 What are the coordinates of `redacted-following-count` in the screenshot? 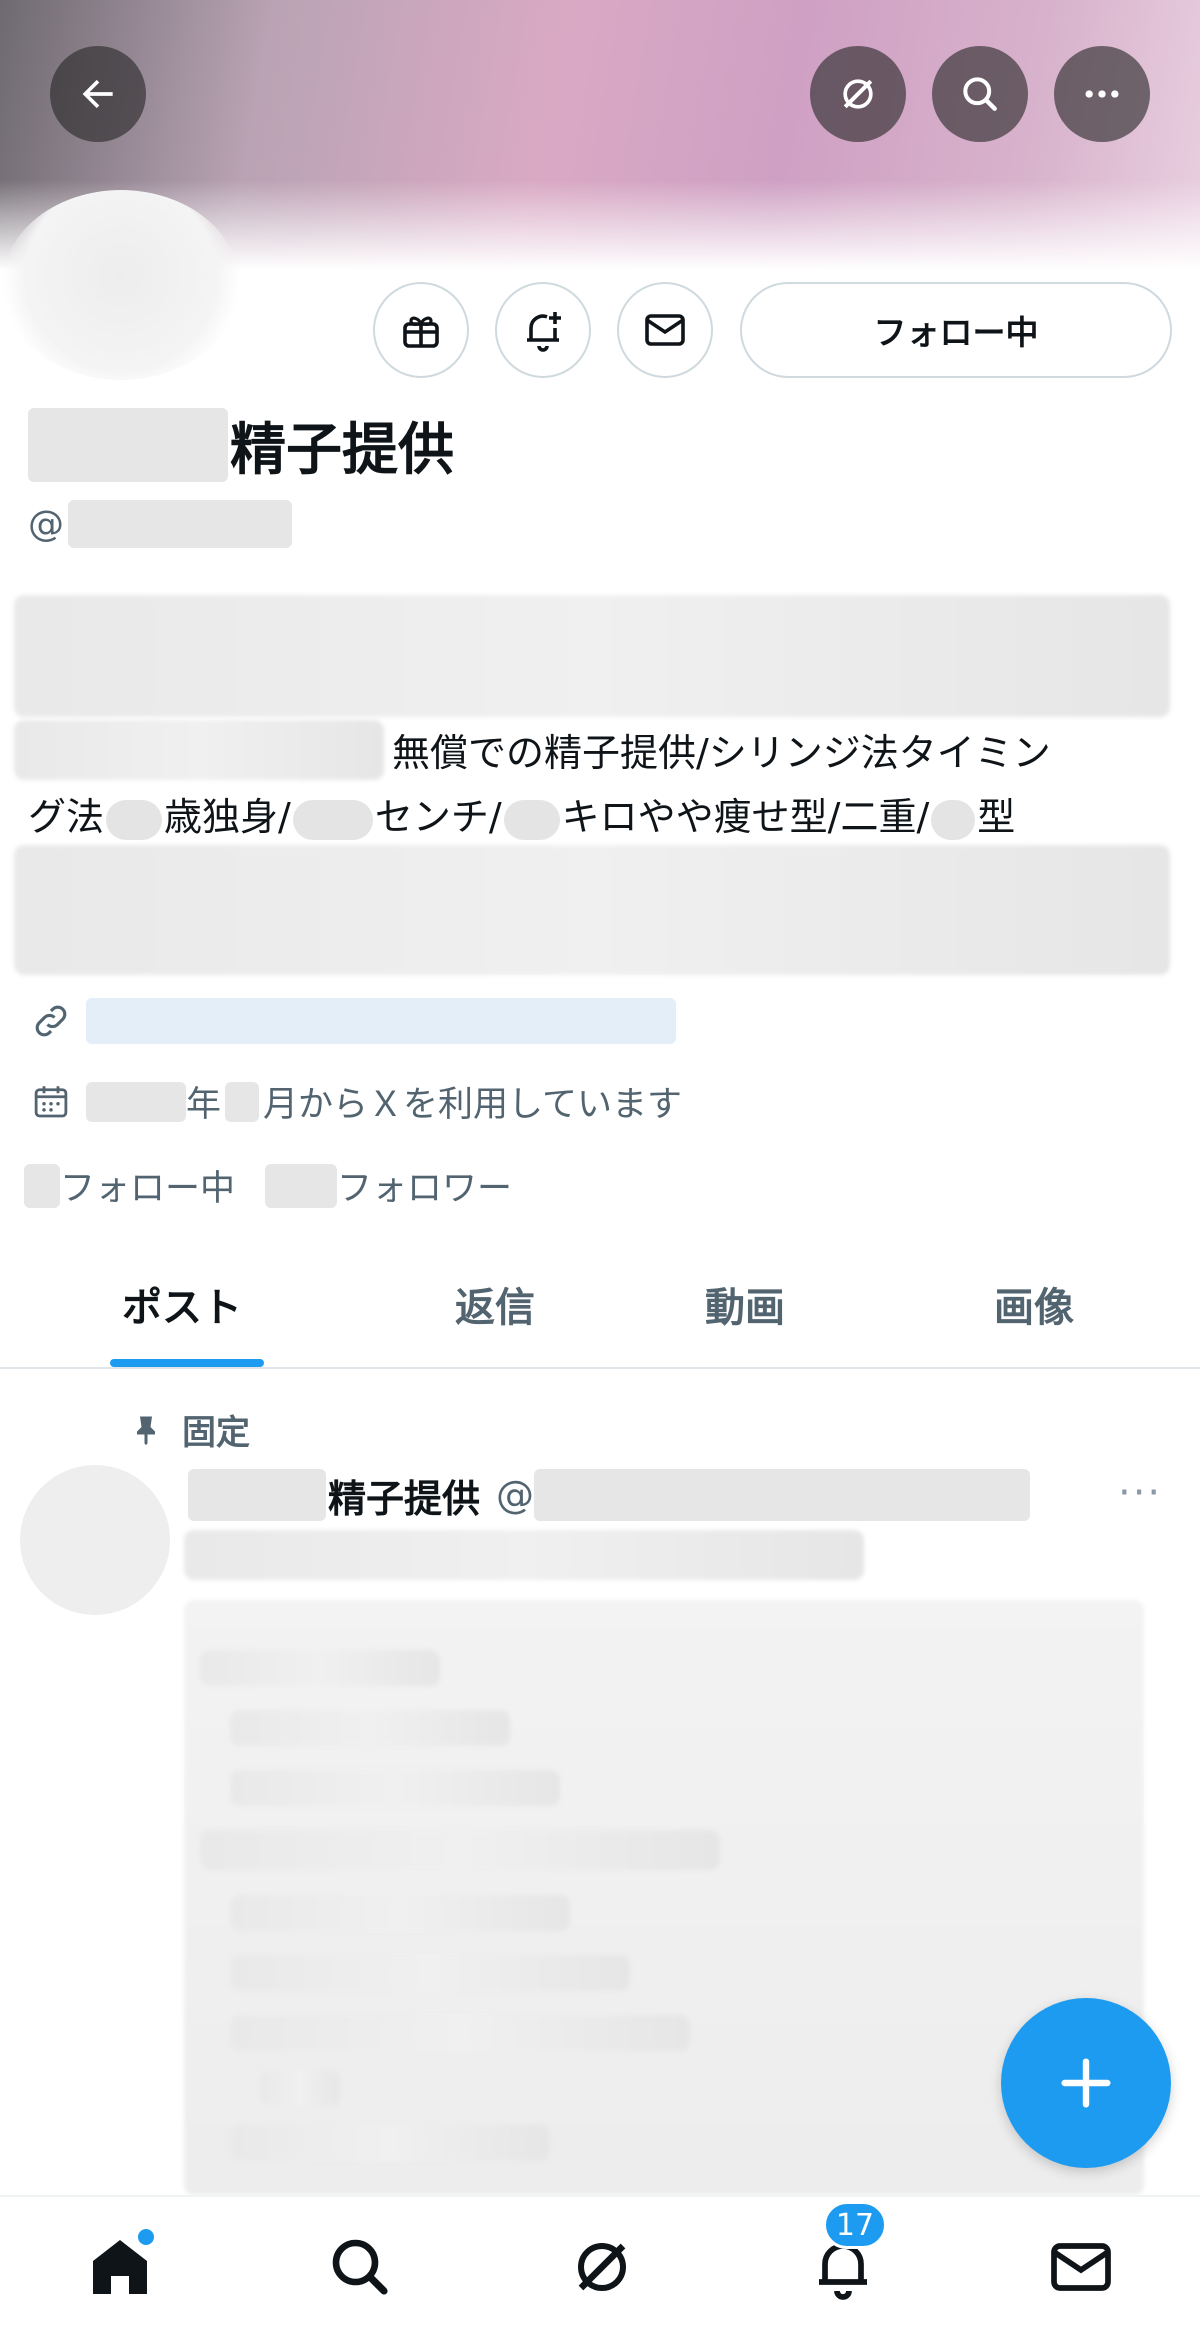 It's located at (42, 1185).